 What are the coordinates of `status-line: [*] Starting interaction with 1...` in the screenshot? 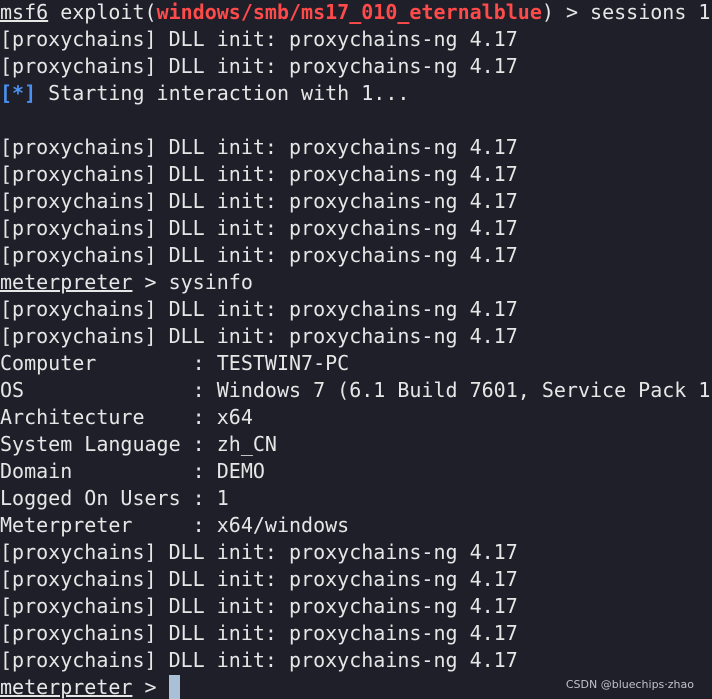 It's located at (204, 93).